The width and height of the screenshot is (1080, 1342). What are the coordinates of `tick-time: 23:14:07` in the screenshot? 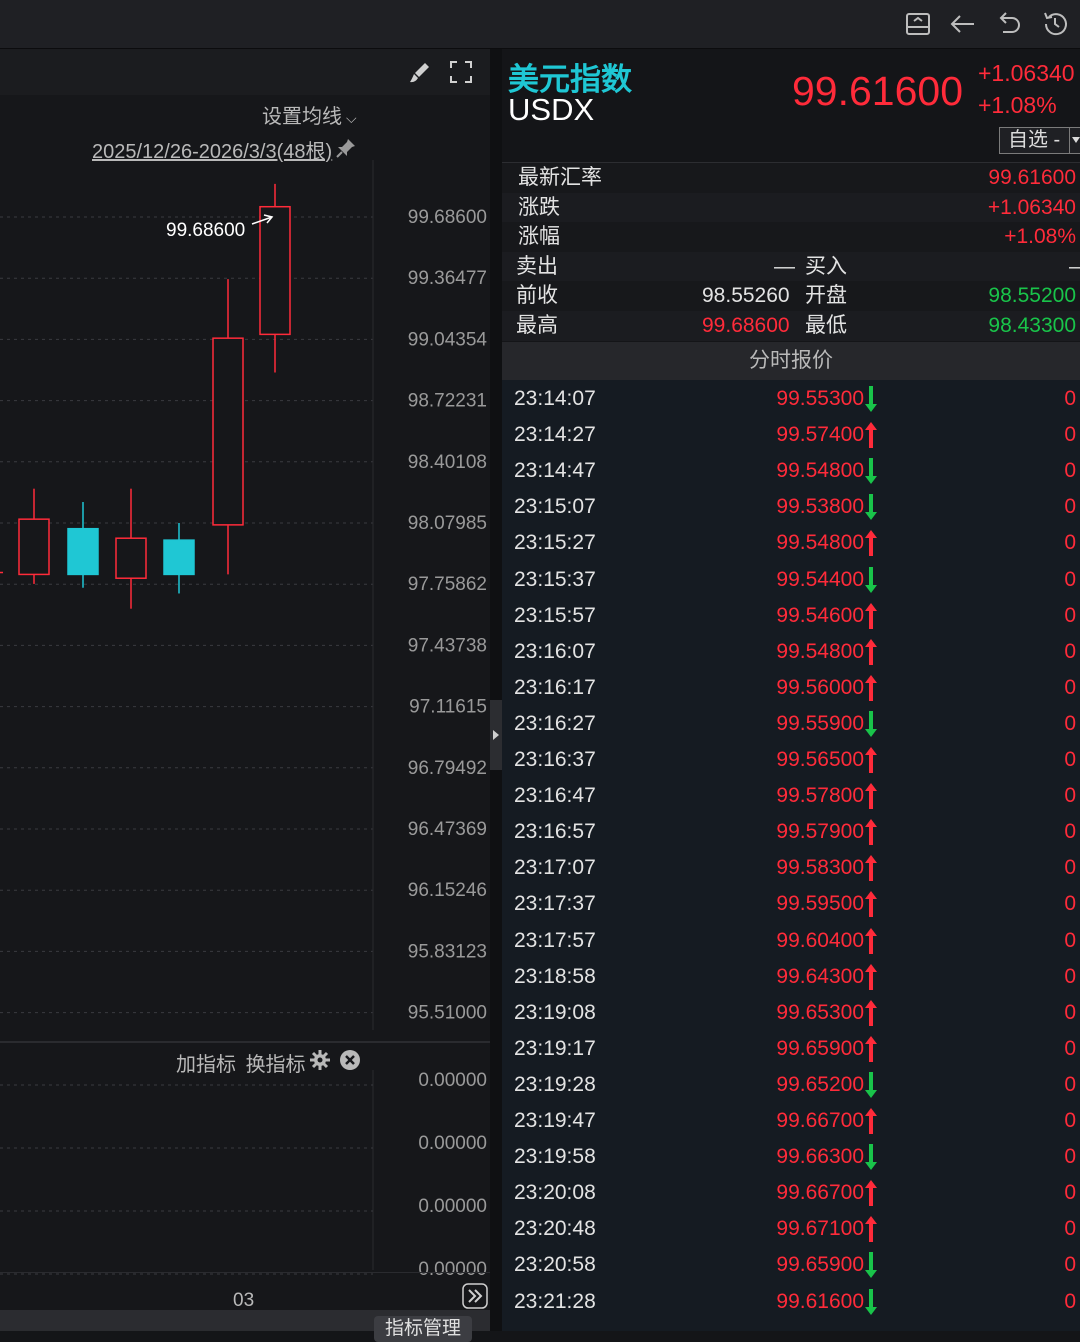 It's located at (555, 398).